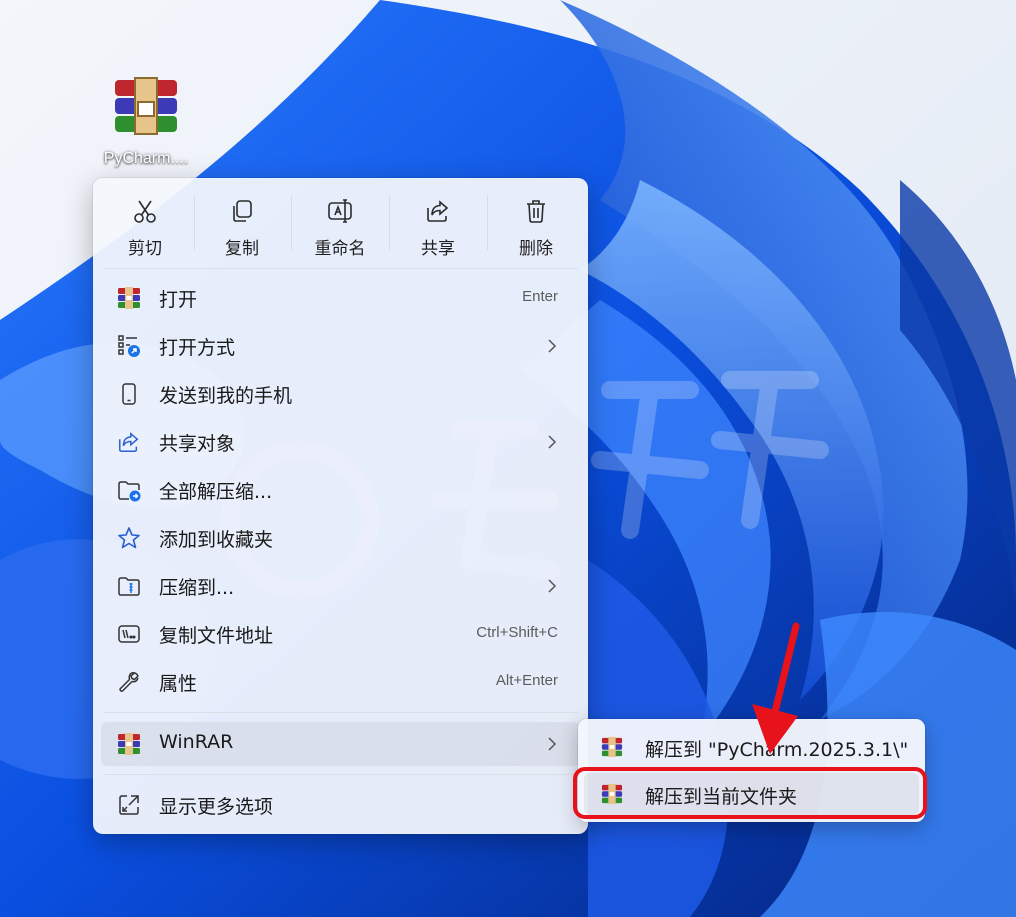 The image size is (1016, 917). What do you see at coordinates (129, 586) in the screenshot?
I see `zip-folder-icon` at bounding box center [129, 586].